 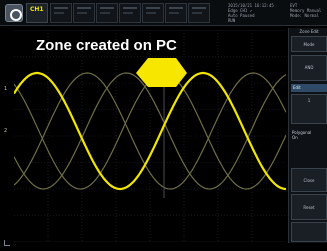 I want to click on mode-label: Mode, so click(x=309, y=44).